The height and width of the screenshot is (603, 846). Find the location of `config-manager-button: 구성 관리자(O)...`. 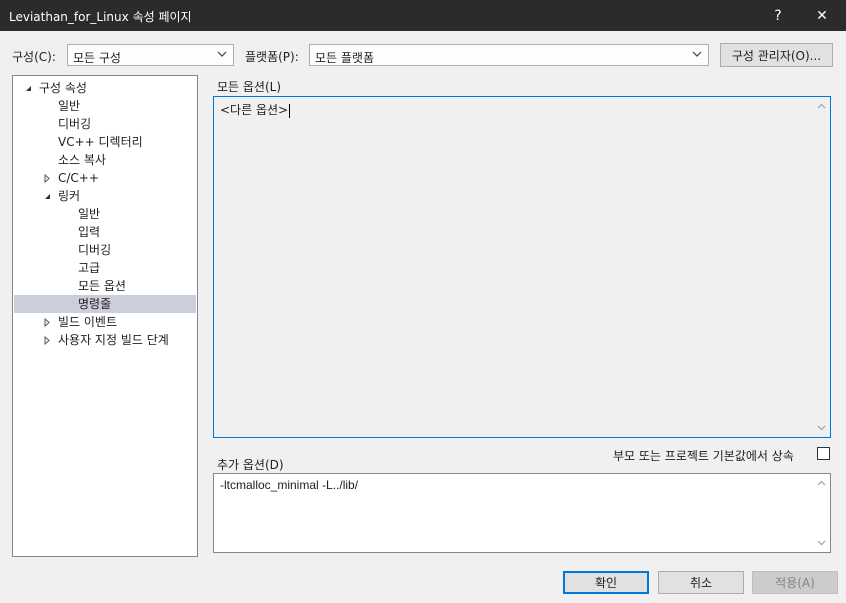

config-manager-button: 구성 관리자(O)... is located at coordinates (776, 55).